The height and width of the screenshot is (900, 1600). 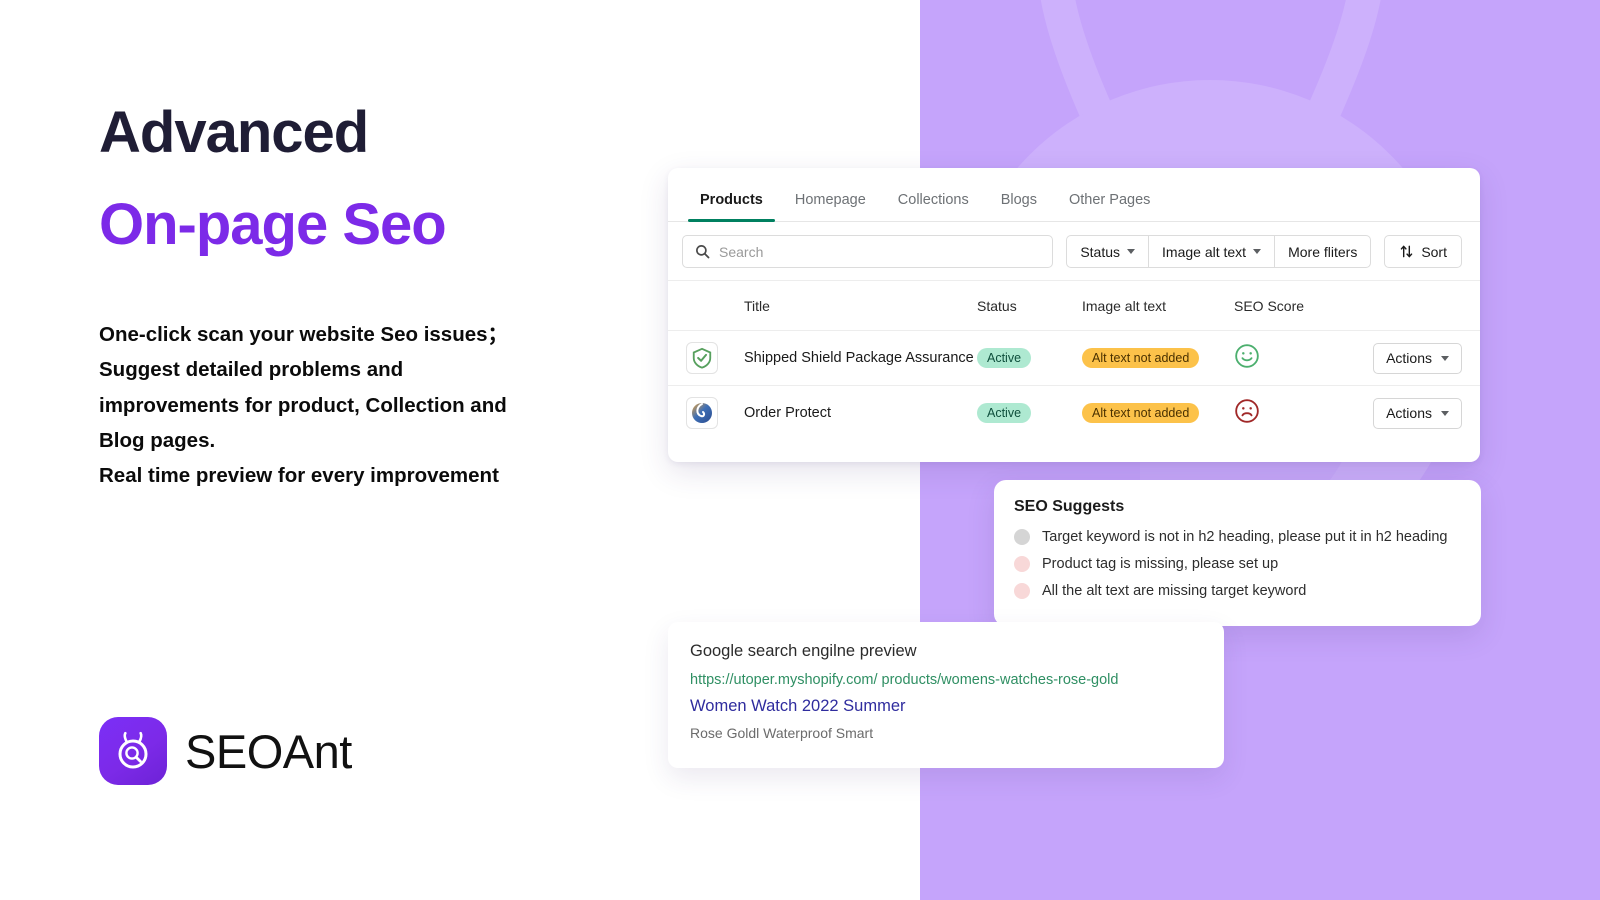 I want to click on tab-collections: Collections, so click(x=933, y=206).